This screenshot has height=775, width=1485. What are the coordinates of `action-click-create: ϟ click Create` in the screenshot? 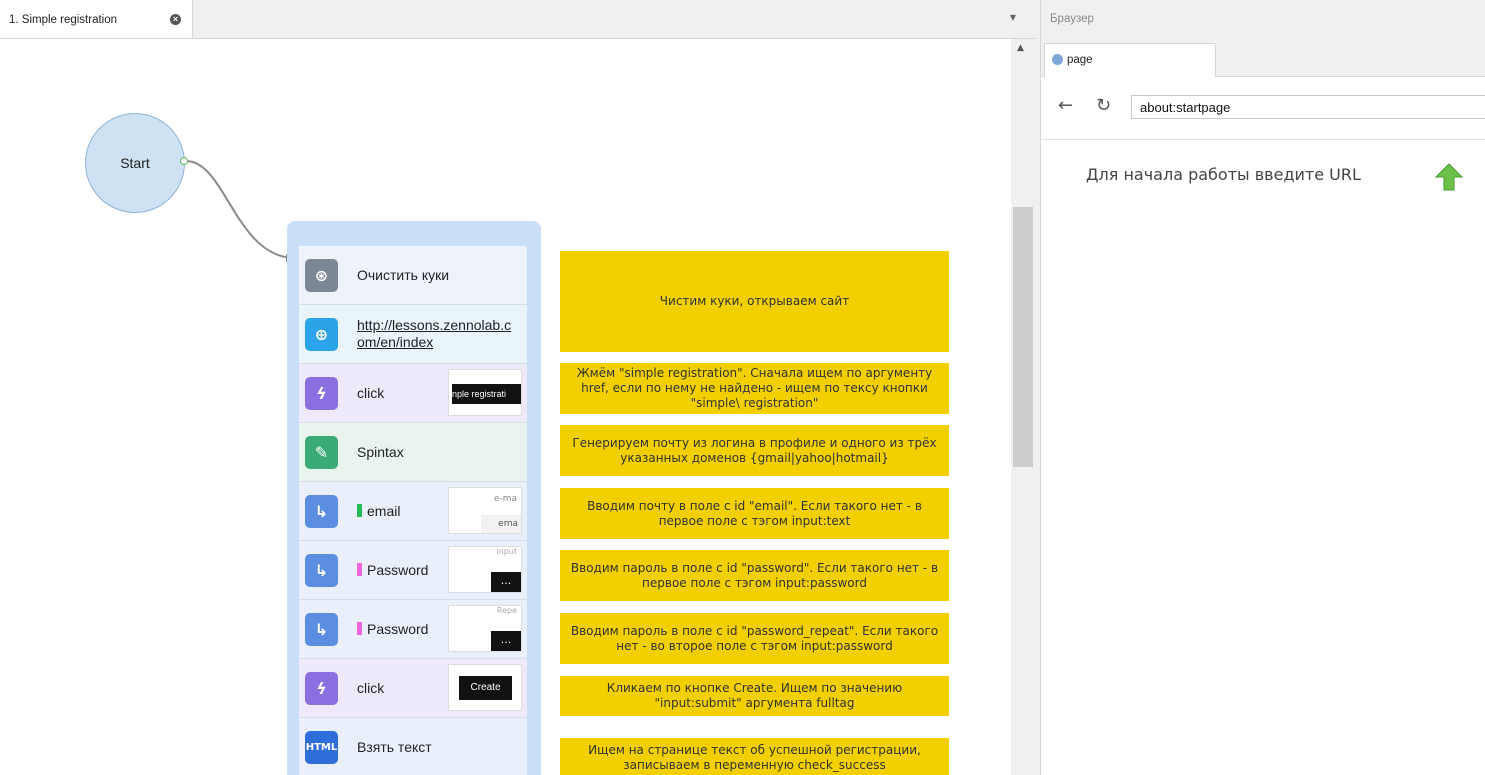 It's located at (413, 688).